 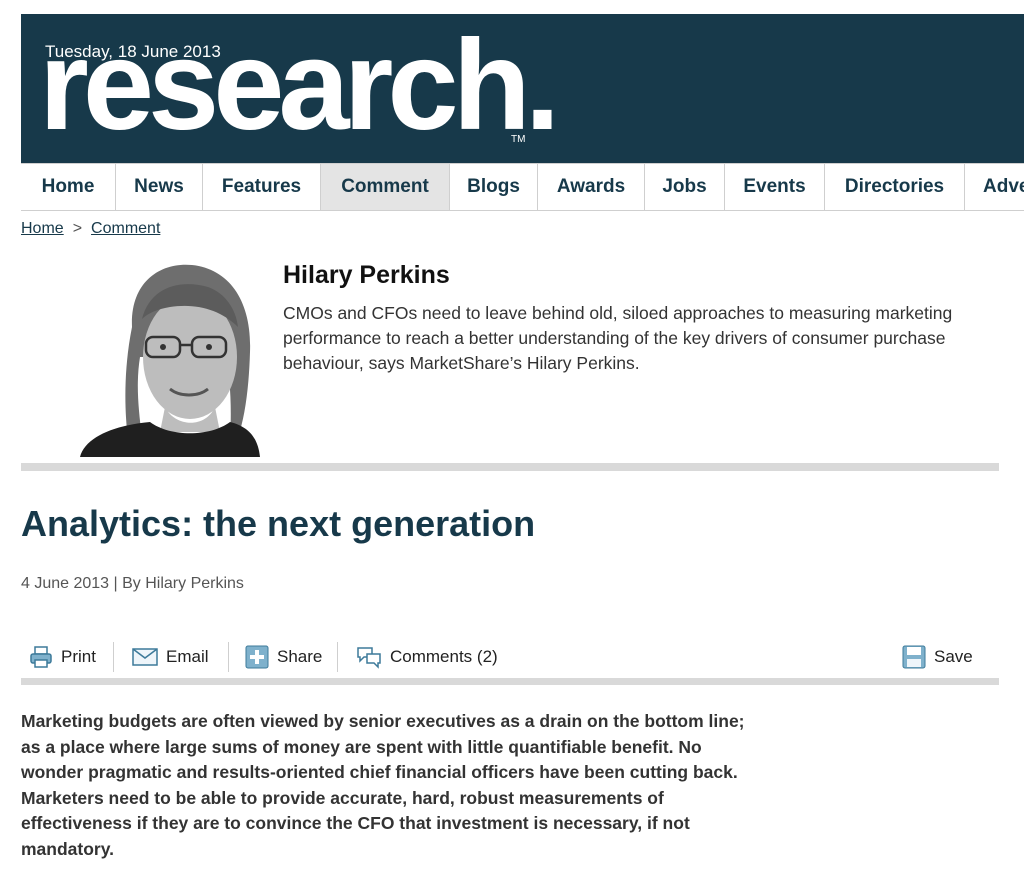 I want to click on plus-icon, so click(x=257, y=657).